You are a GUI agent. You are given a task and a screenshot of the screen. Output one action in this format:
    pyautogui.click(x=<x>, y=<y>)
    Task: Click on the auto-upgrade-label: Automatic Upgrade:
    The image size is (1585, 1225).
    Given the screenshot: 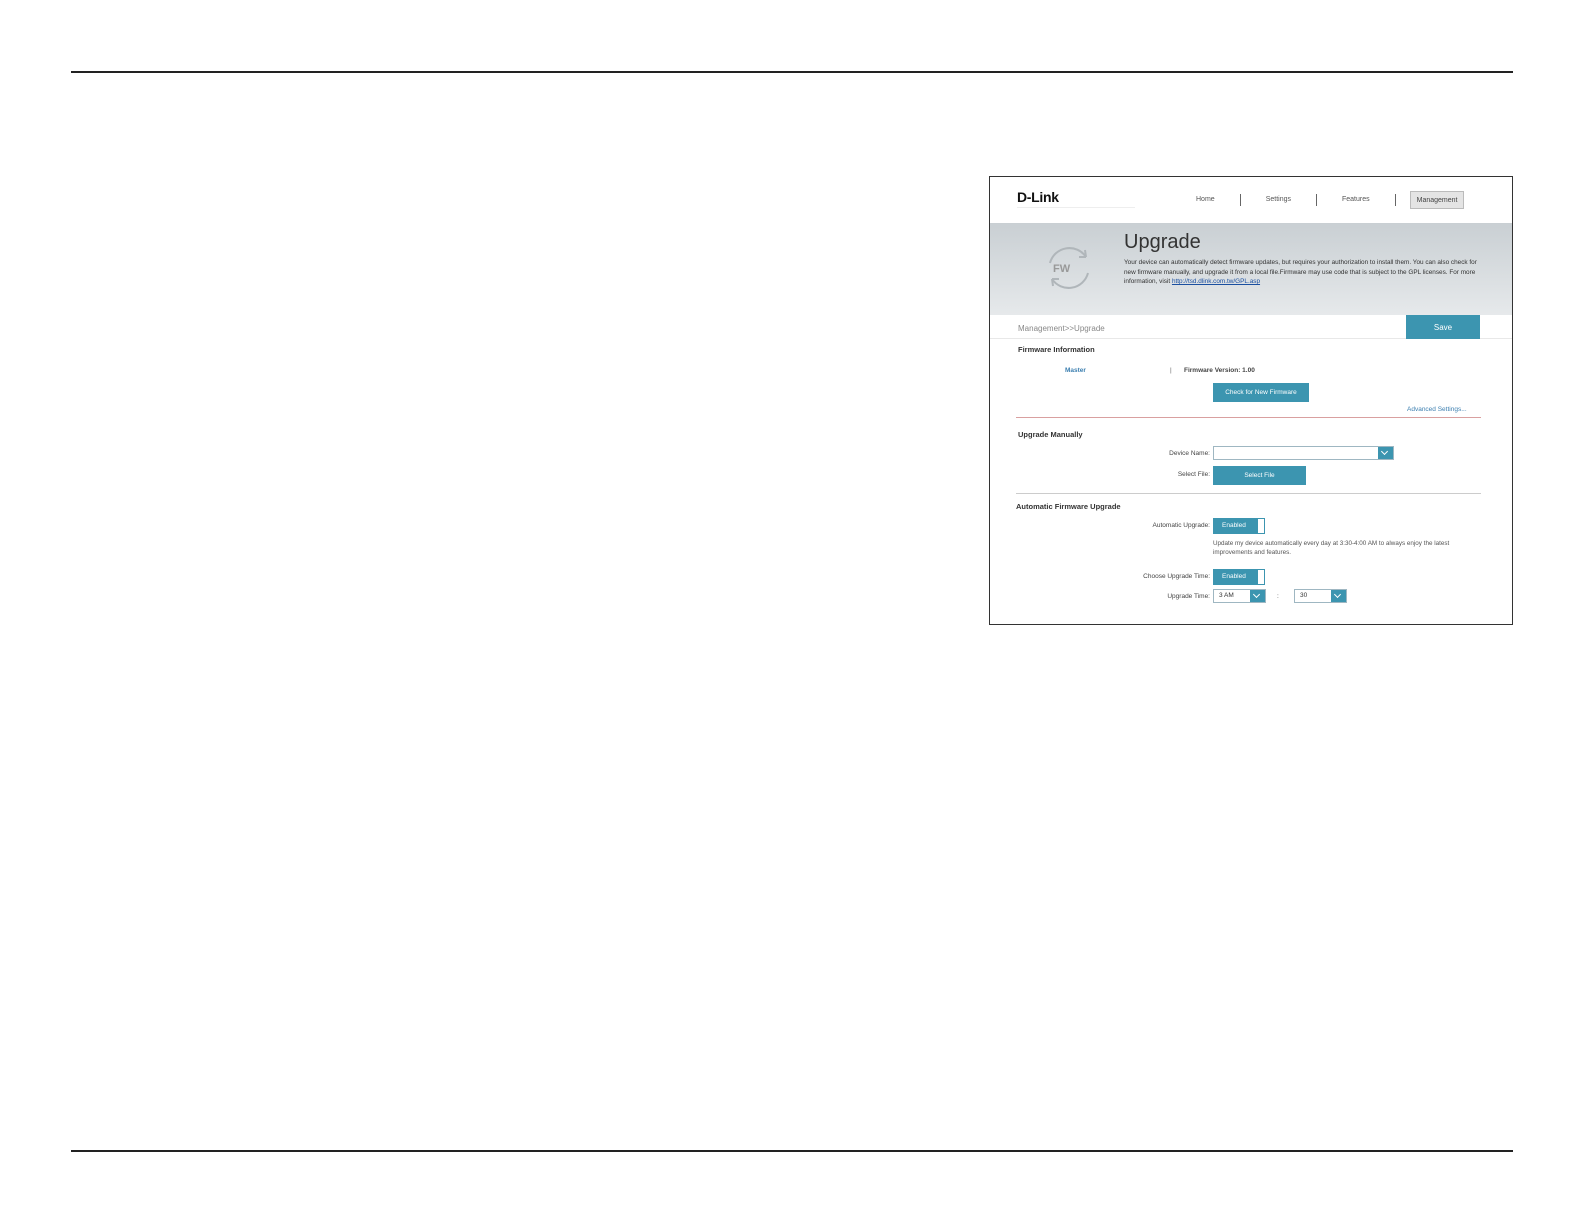 What is the action you would take?
    pyautogui.click(x=1181, y=525)
    